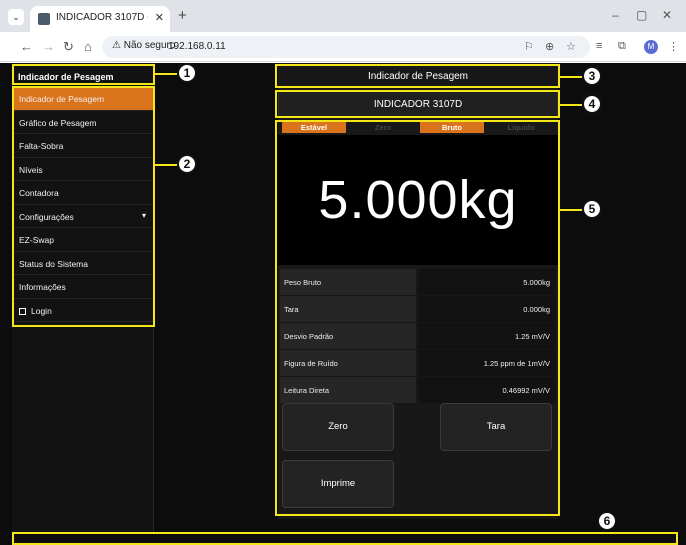  What do you see at coordinates (343, 16) in the screenshot?
I see `browser-tabbar: ⌄ INDICADOR 3107D - Indicador ✕ + – ▢ ✕` at bounding box center [343, 16].